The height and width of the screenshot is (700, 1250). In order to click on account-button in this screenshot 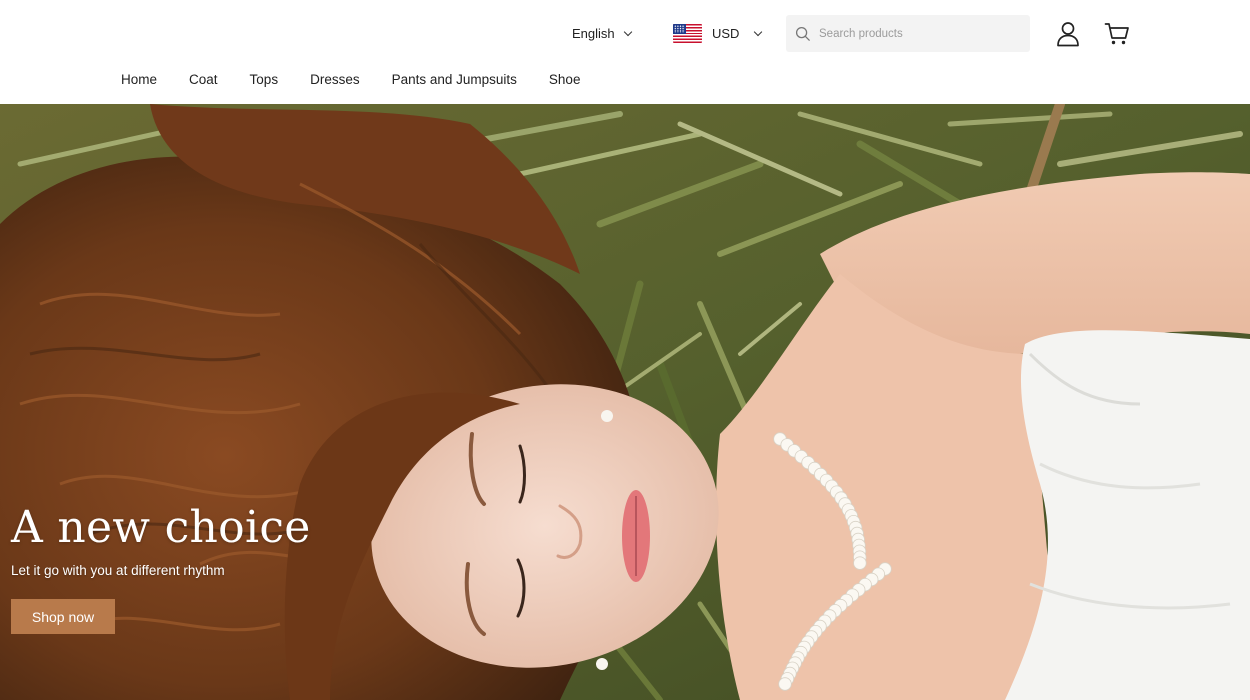, I will do `click(1068, 34)`.